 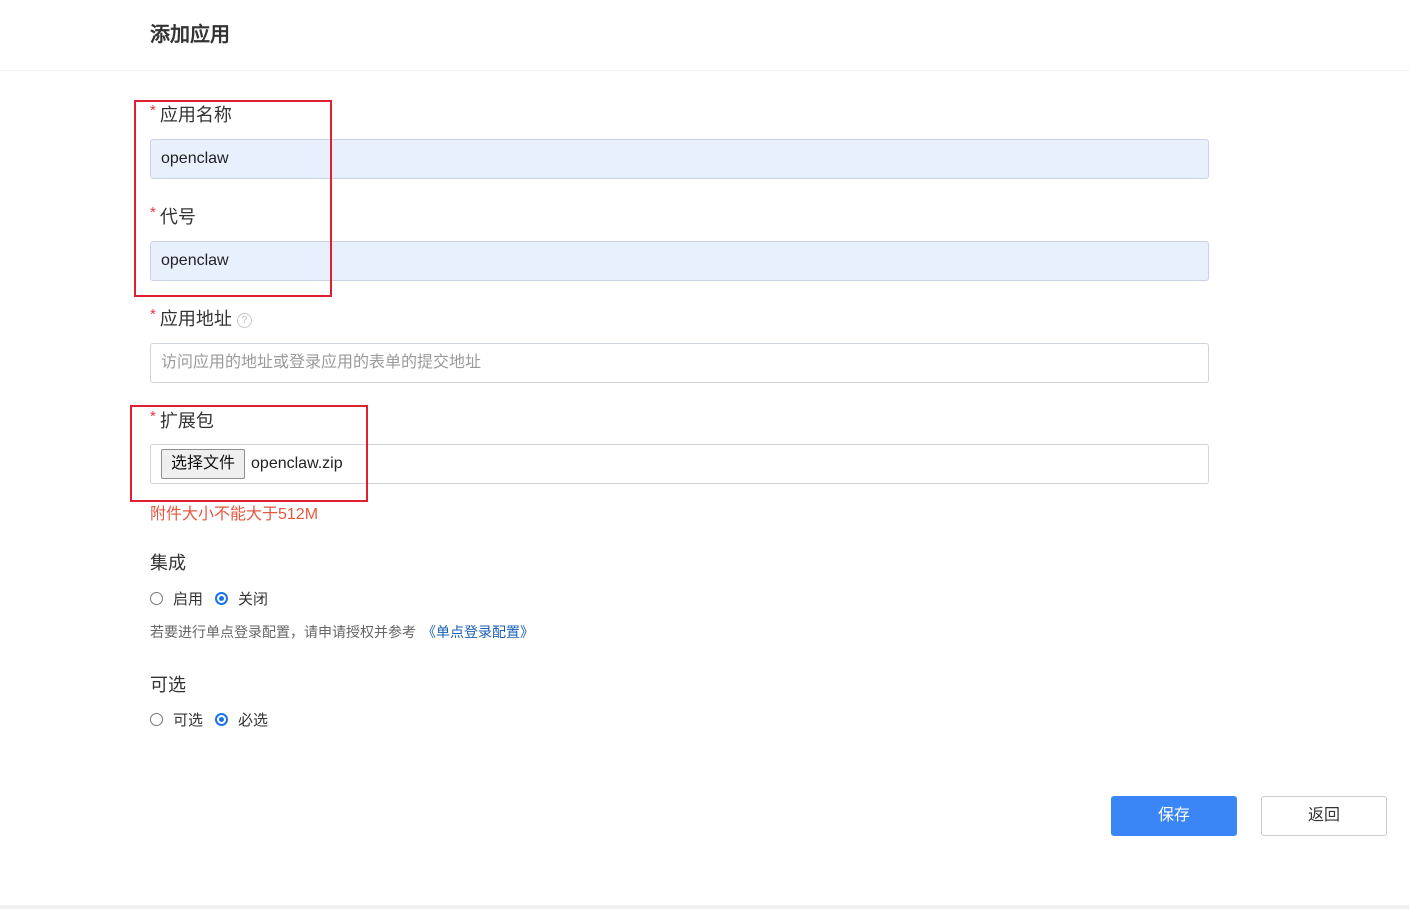 I want to click on code-label-text: 代号, so click(x=177, y=217).